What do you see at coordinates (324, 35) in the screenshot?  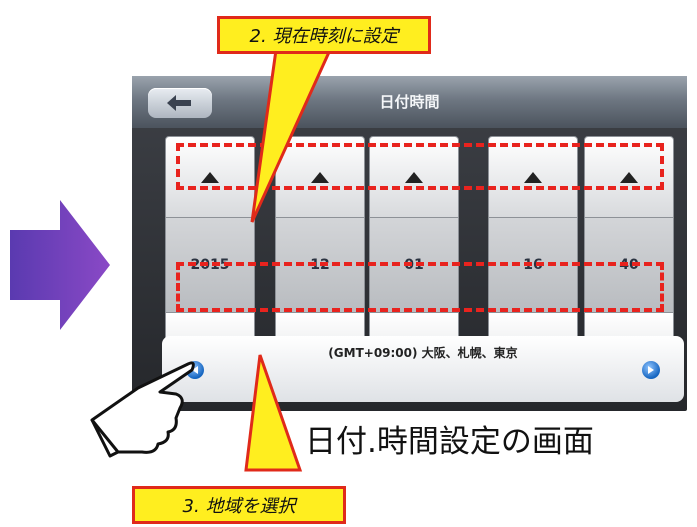 I see `step2-callout: 2. 現在時刻に設定` at bounding box center [324, 35].